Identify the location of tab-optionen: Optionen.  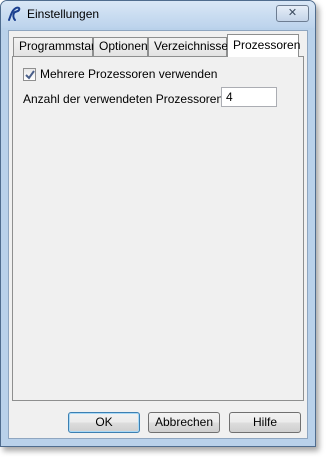
(120, 46).